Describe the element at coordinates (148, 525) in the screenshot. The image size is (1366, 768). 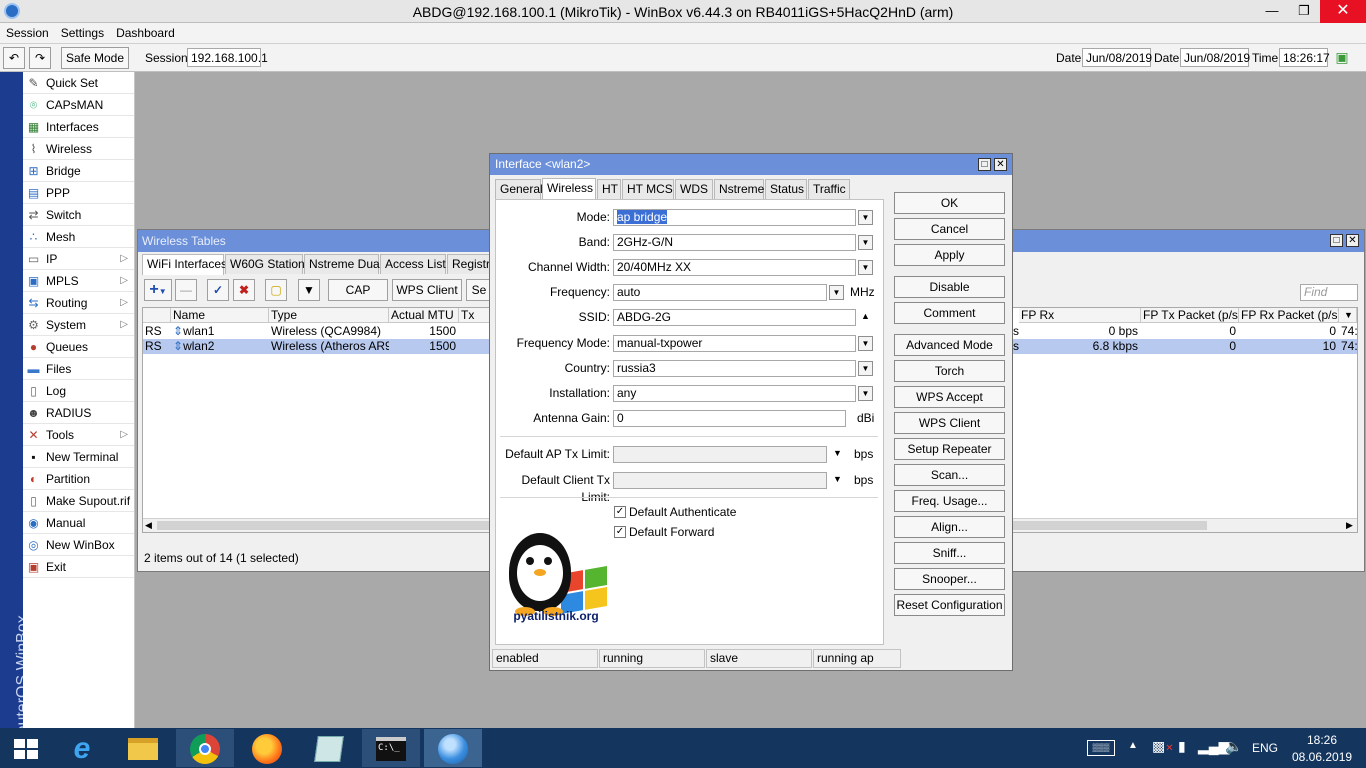
I see `scroll-left-icon: ◀` at that location.